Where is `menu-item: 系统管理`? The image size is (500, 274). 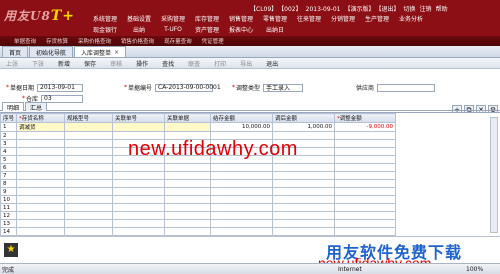 menu-item: 系统管理 is located at coordinates (105, 18).